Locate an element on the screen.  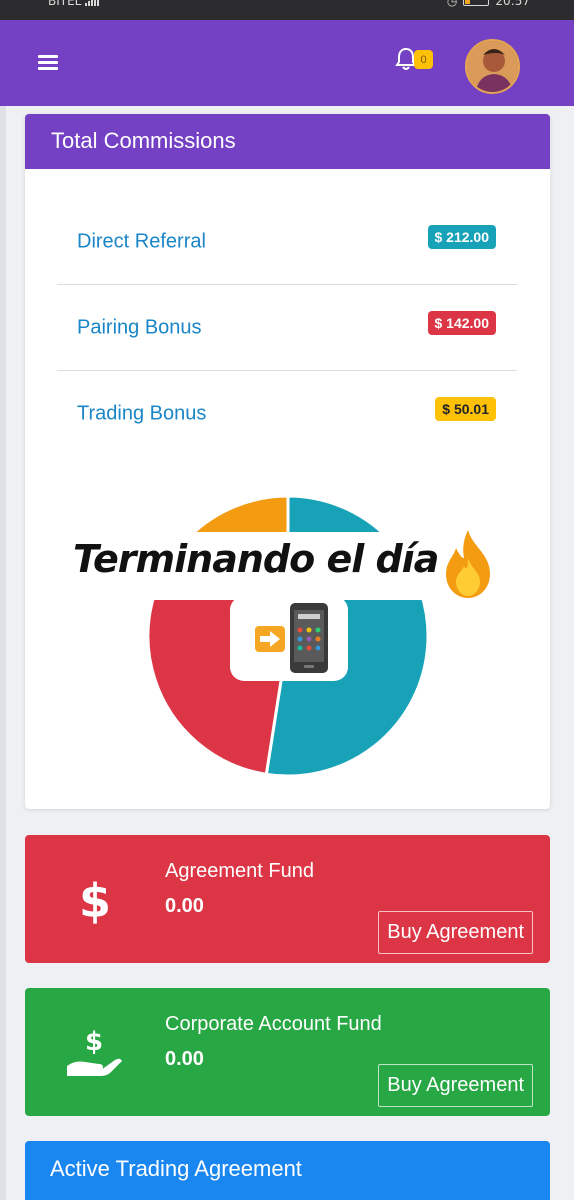
commission-badge: $ 212.00 is located at coordinates (461, 237).